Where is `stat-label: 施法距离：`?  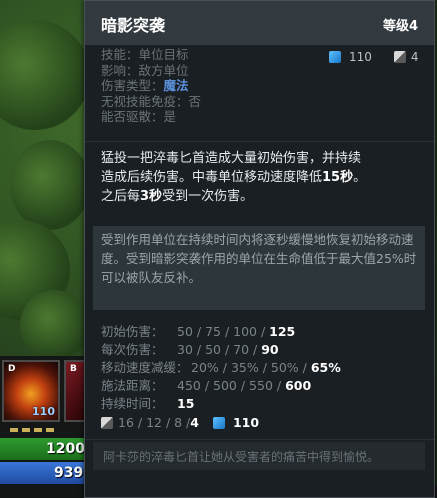 stat-label: 施法距离： is located at coordinates (132, 385).